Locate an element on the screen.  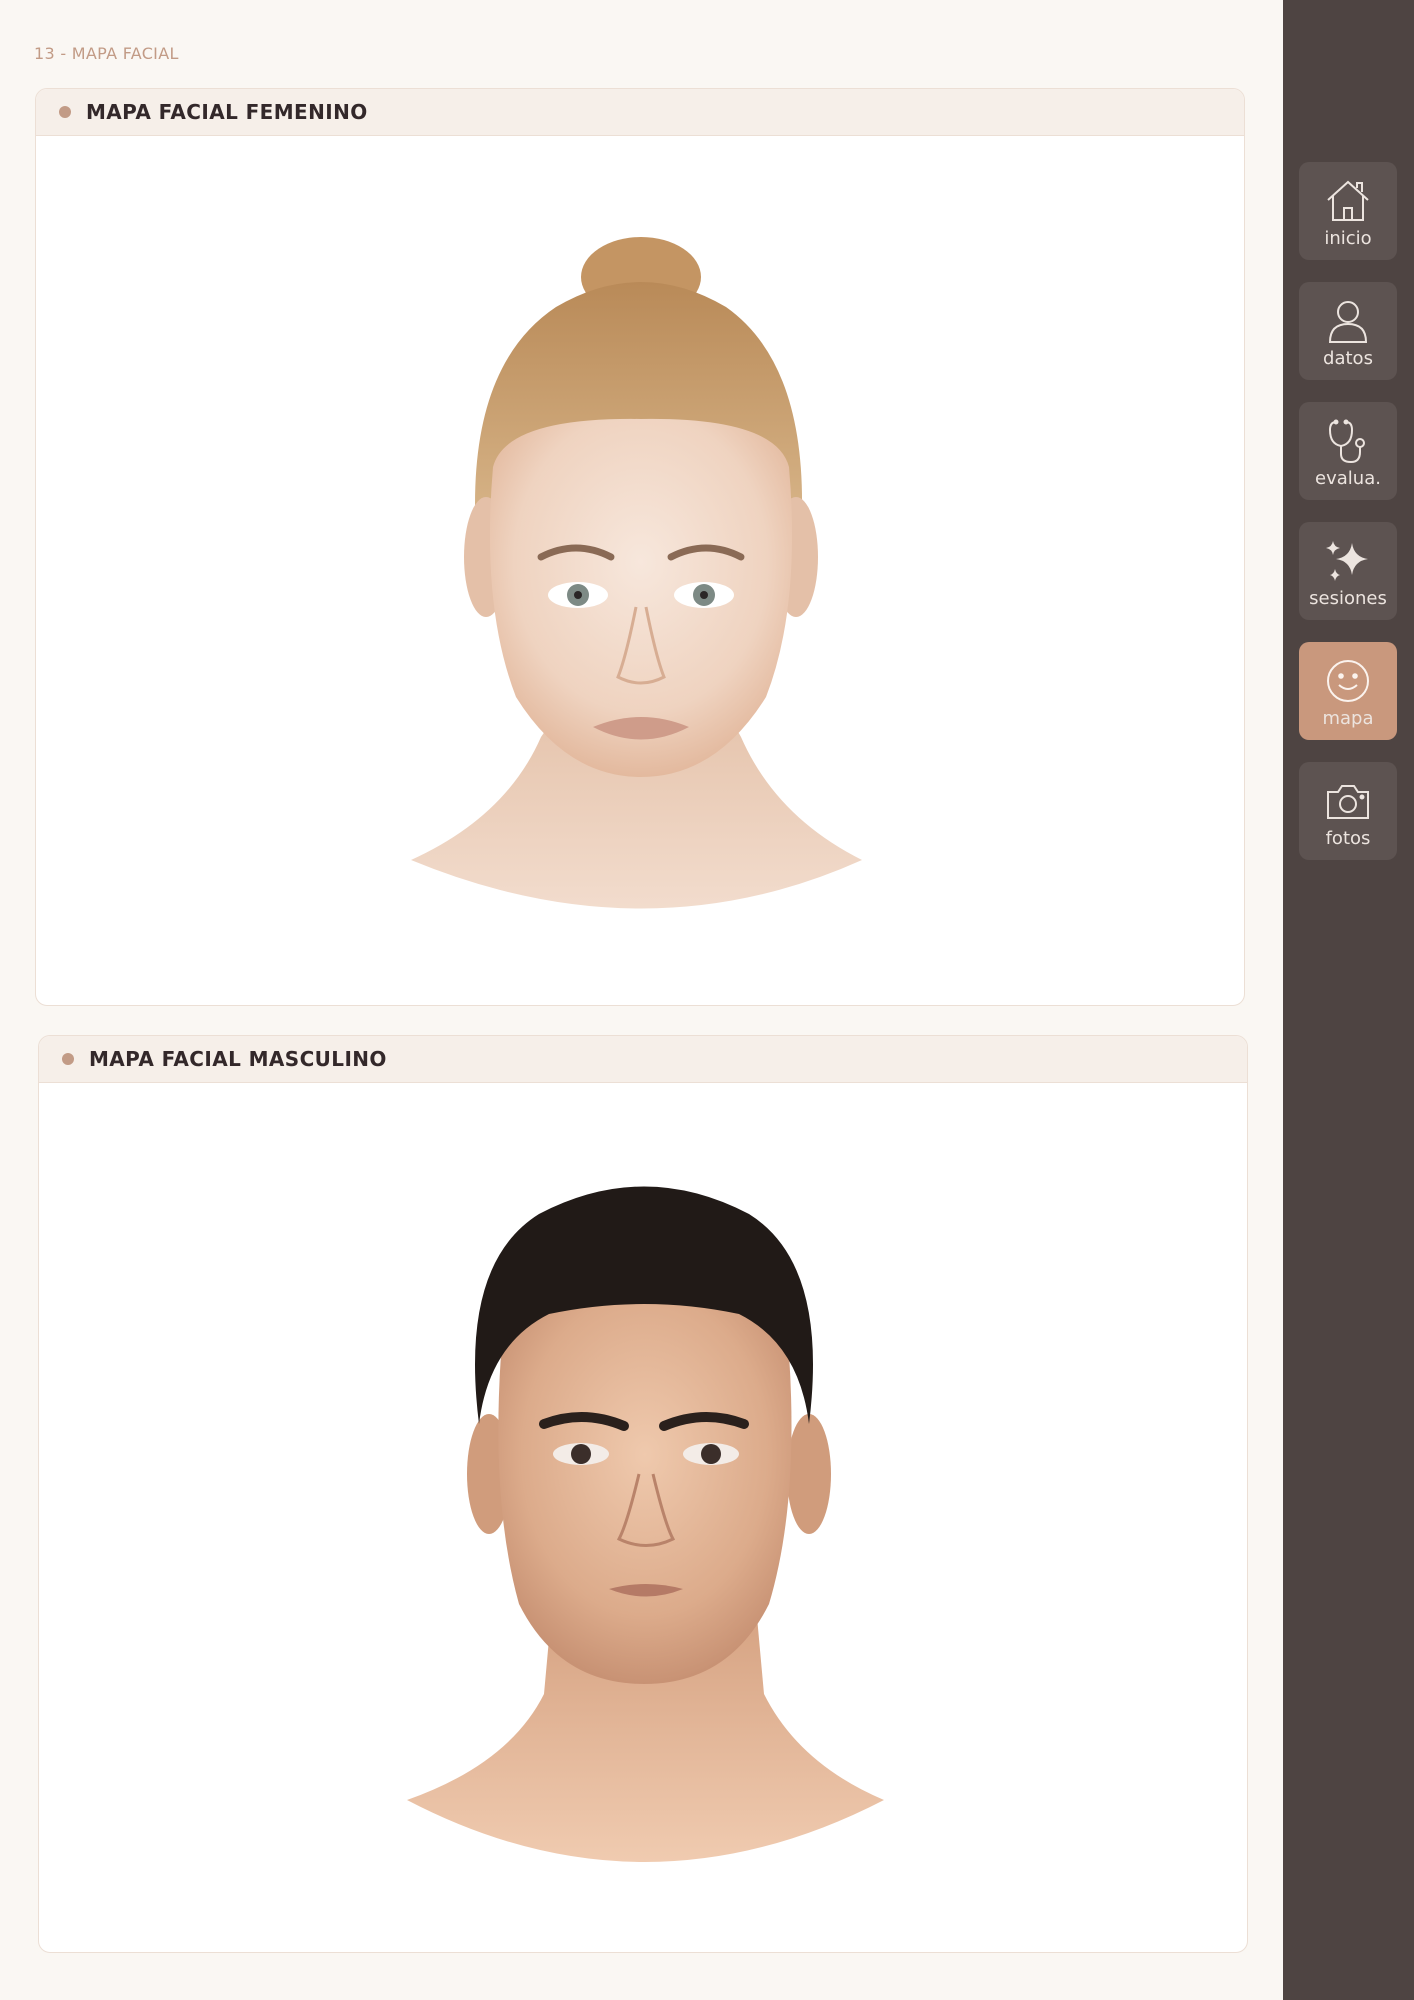
sidebar-item-sesiones: sesiones is located at coordinates (1348, 571).